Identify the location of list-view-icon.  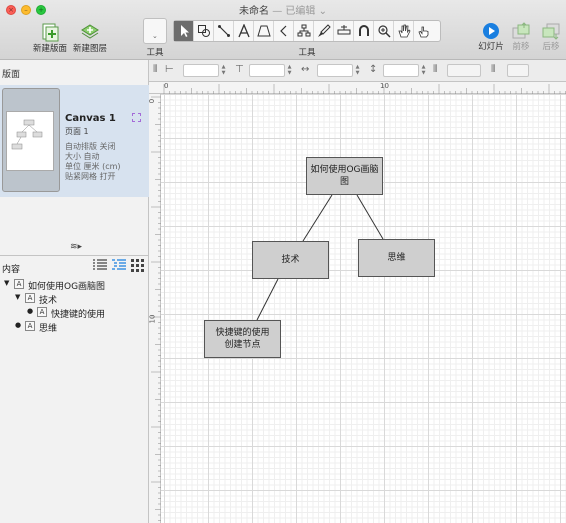
(100, 264).